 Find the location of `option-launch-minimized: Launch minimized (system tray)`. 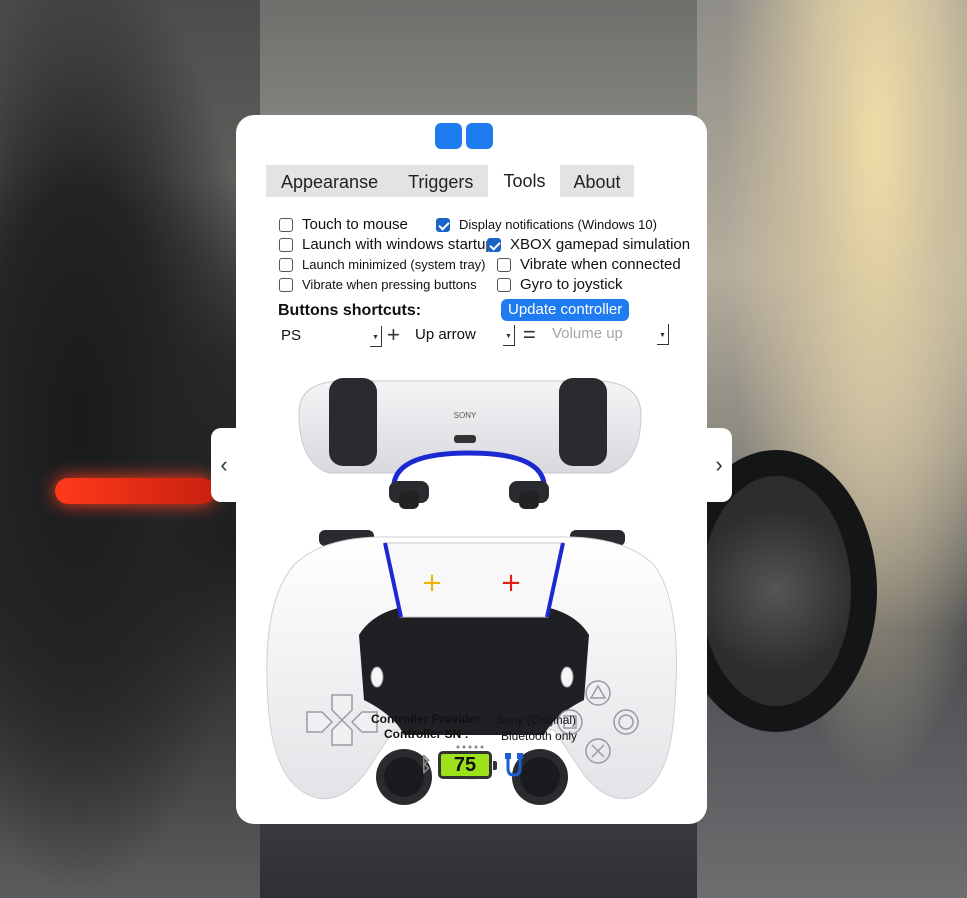

option-launch-minimized: Launch minimized (system tray) is located at coordinates (382, 264).